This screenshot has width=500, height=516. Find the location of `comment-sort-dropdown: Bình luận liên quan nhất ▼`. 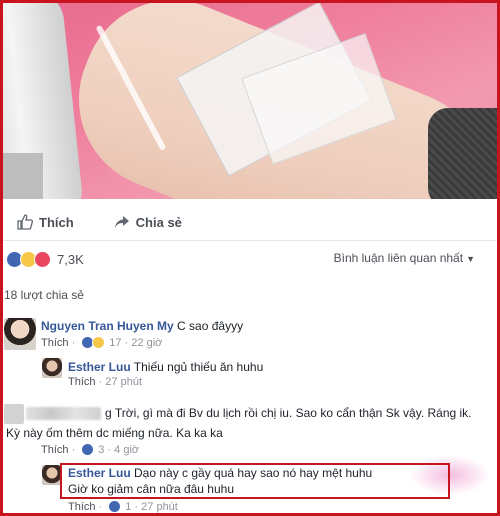

comment-sort-dropdown: Bình luận liên quan nhất ▼ is located at coordinates (404, 258).